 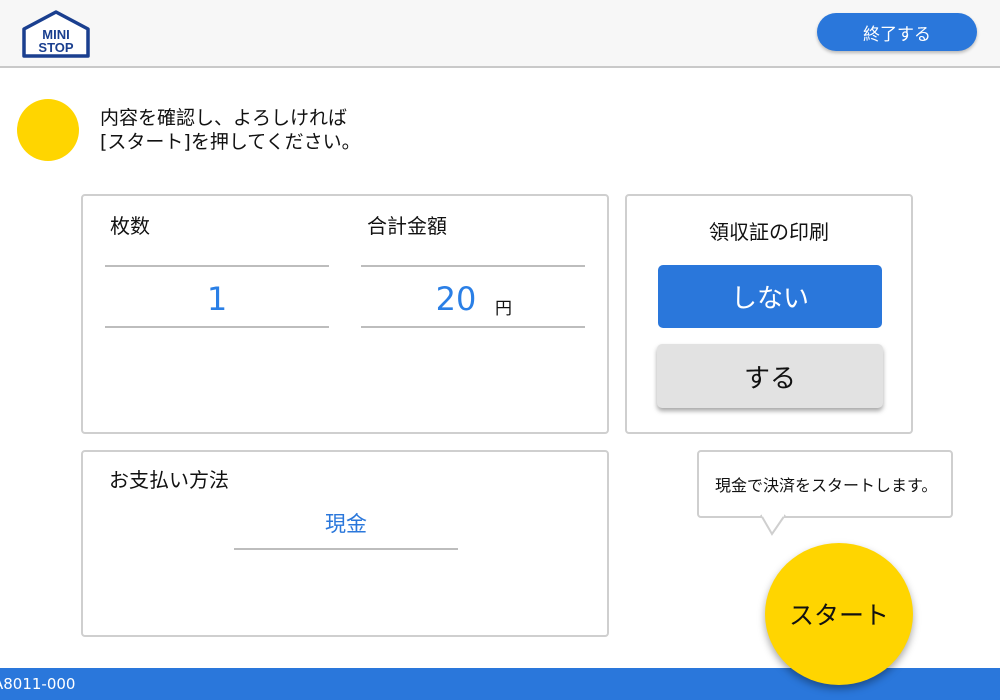 I want to click on screen-code: A8011-000, so click(x=38, y=684).